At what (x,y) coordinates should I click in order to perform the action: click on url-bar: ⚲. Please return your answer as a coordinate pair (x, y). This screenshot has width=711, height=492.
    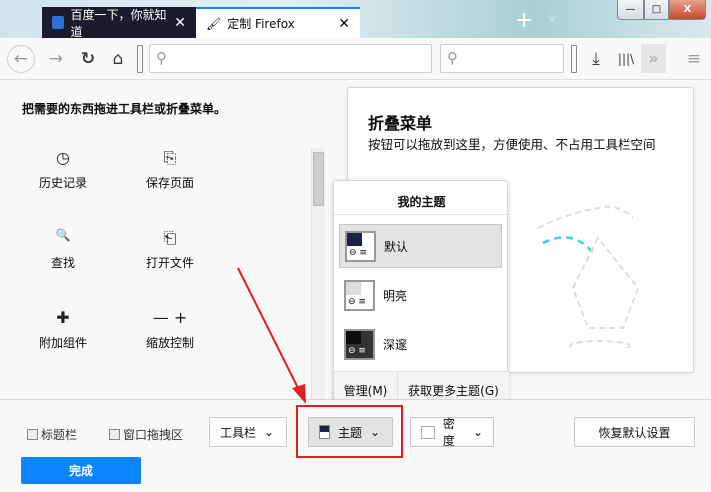
    Looking at the image, I should click on (290, 58).